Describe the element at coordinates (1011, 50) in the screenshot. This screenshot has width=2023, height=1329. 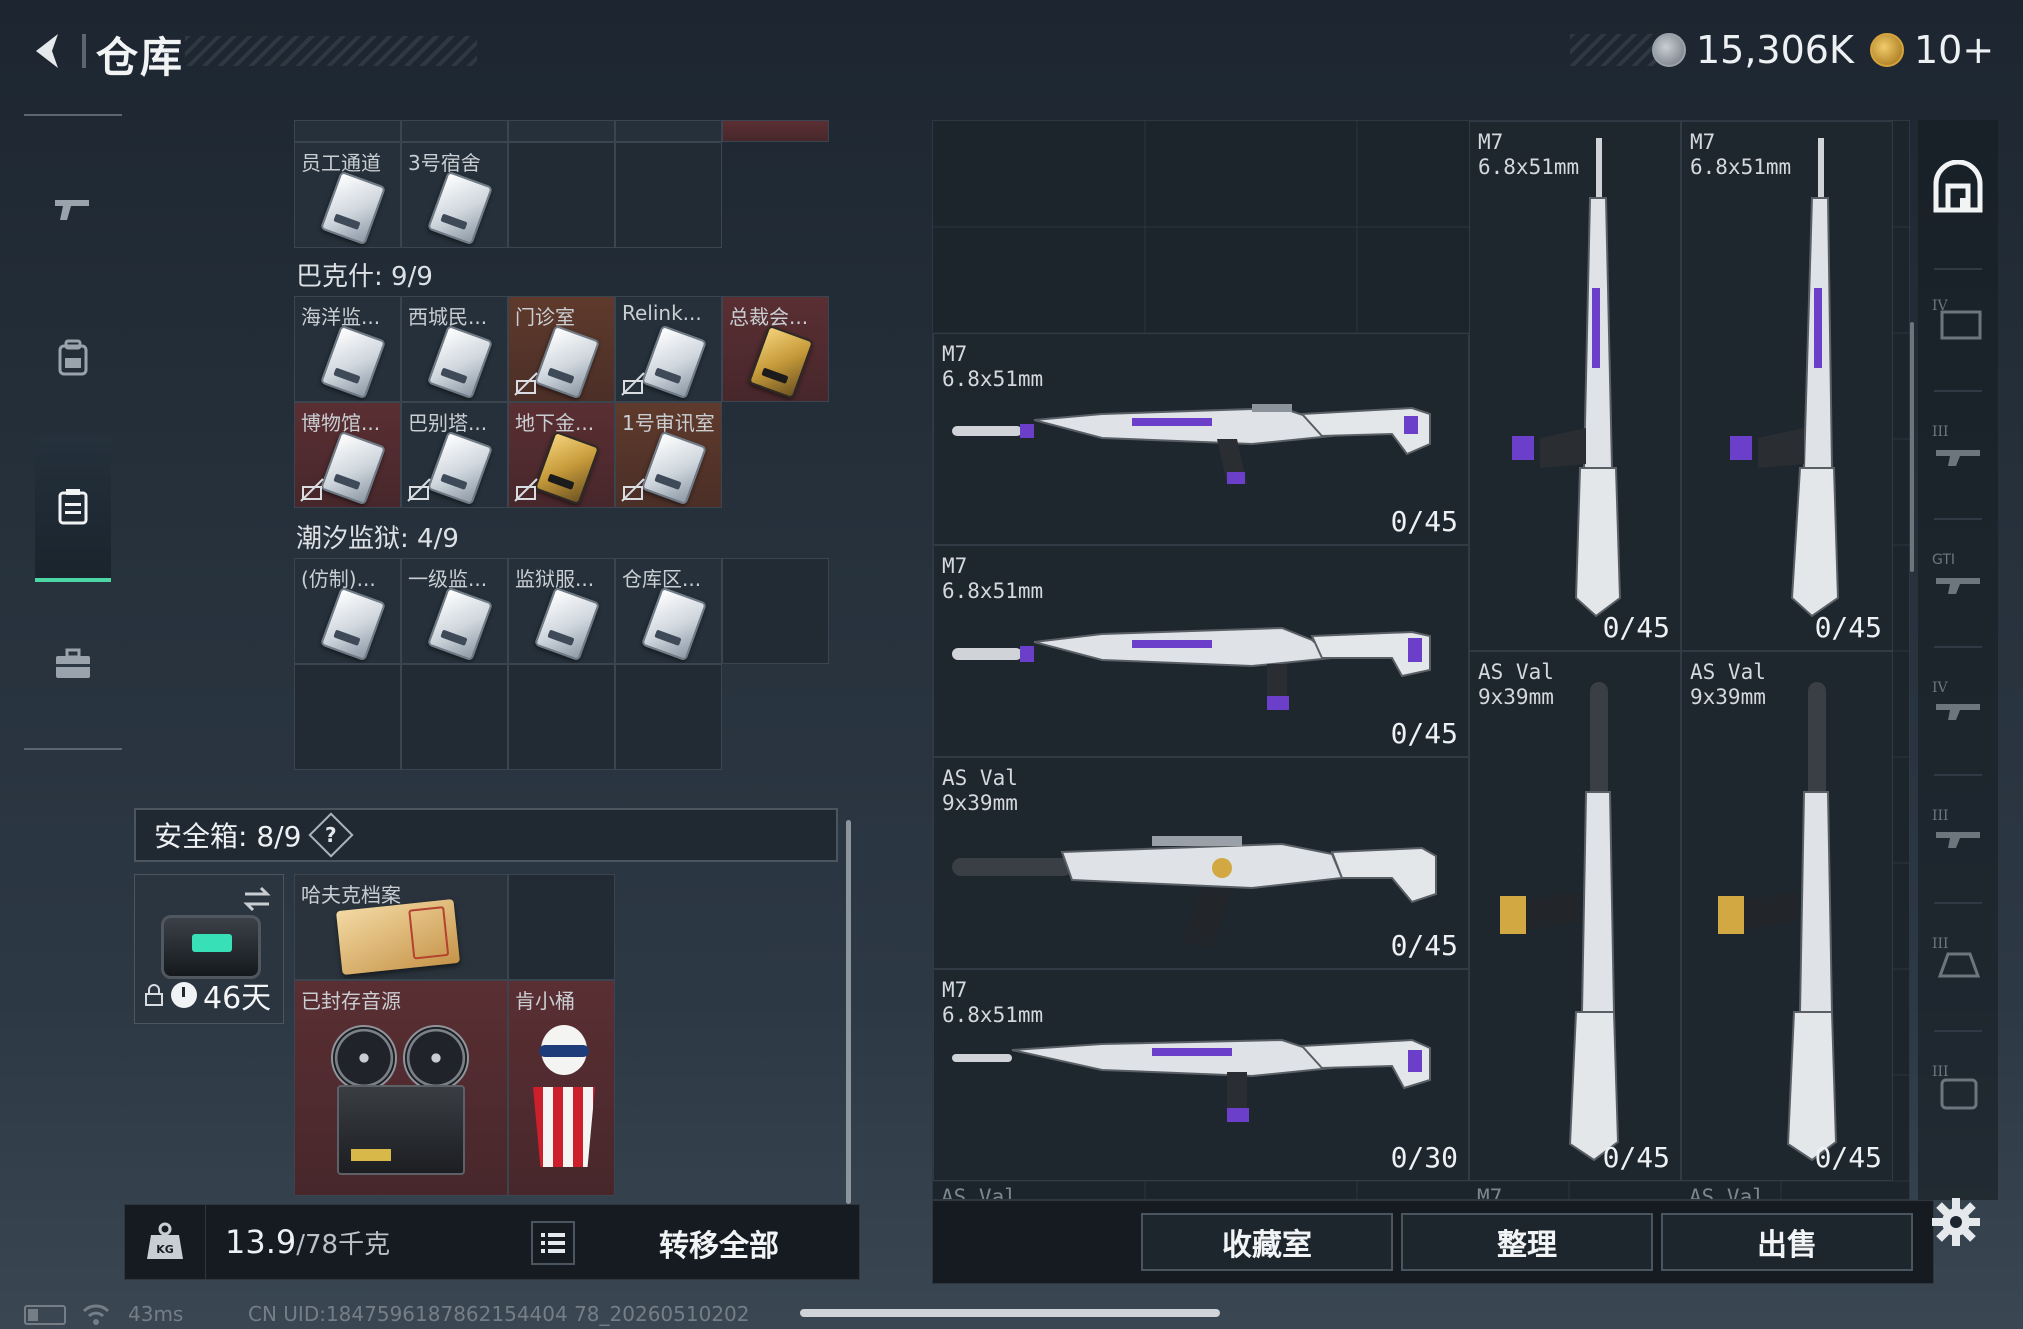
I see `top-bar: 仓库 15,306K 10+` at that location.